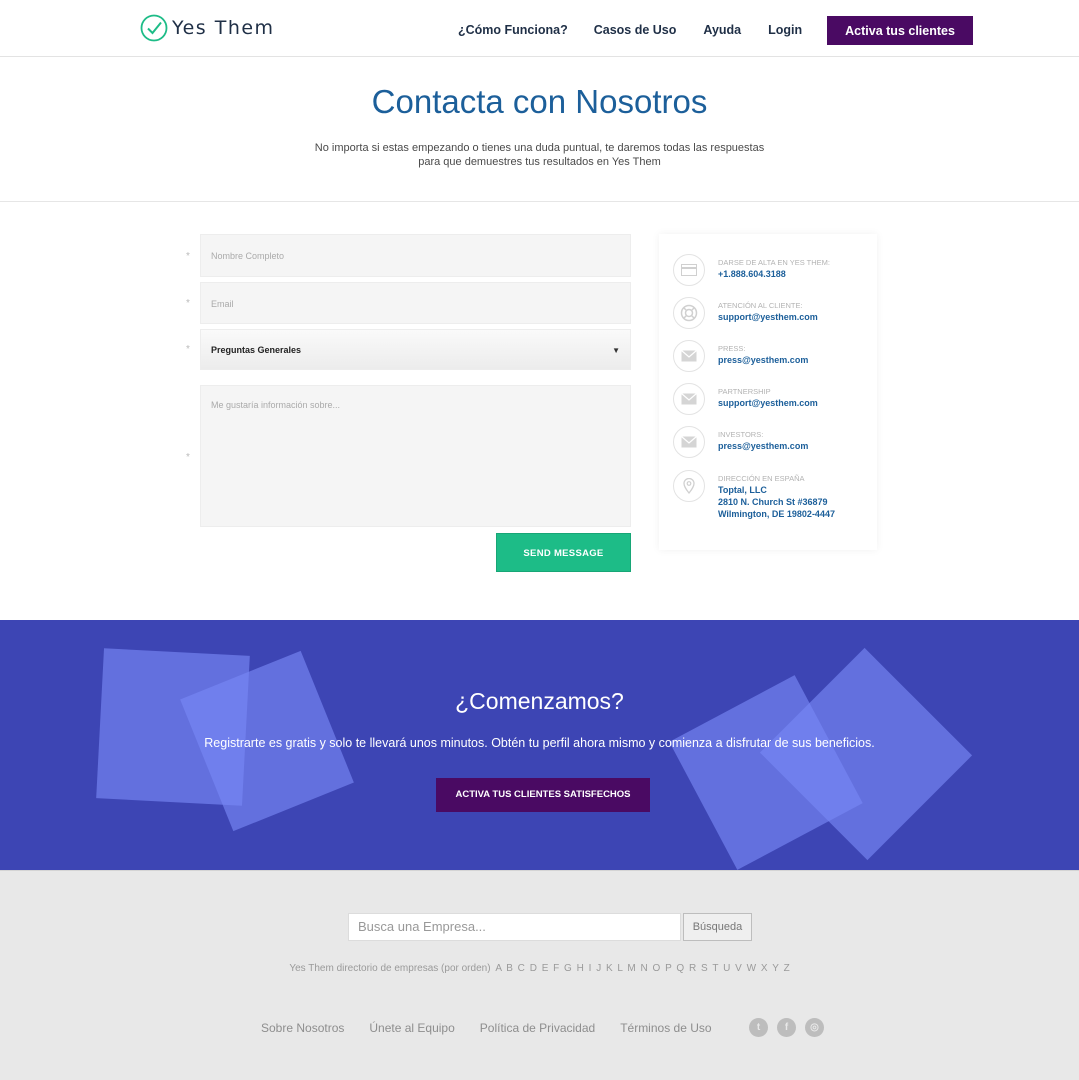  What do you see at coordinates (256, 350) in the screenshot?
I see `topic-select-value: Preguntas Generales` at bounding box center [256, 350].